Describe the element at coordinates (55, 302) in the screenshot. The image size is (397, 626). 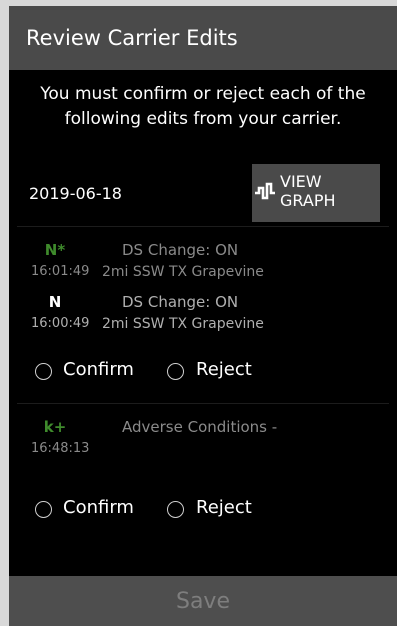
I see `event-code: N` at that location.